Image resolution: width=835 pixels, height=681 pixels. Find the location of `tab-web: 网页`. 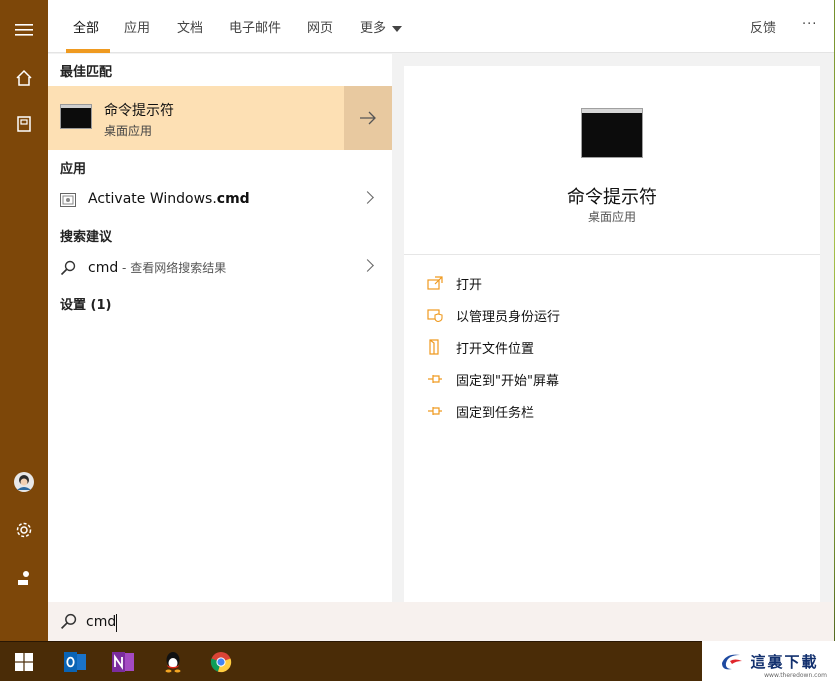

tab-web: 网页 is located at coordinates (320, 26).